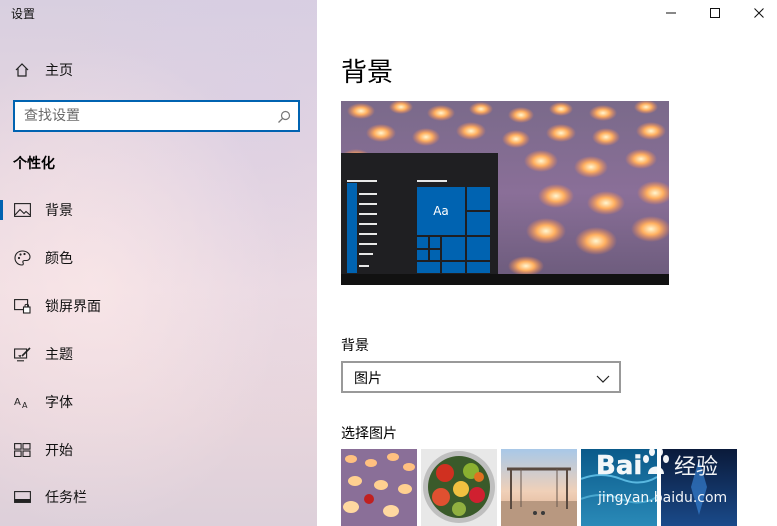  Describe the element at coordinates (368, 379) in the screenshot. I see `select-value: 图片` at that location.